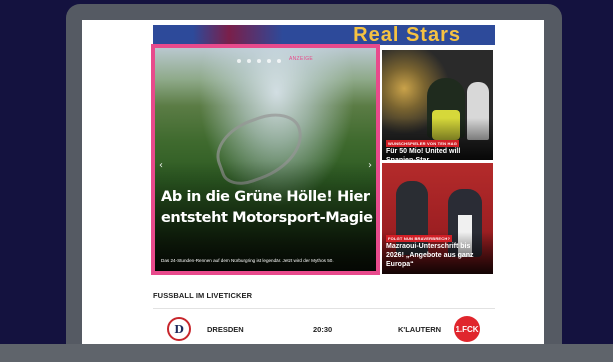  What do you see at coordinates (420, 329) in the screenshot?
I see `away-team: K'LAUTERN` at bounding box center [420, 329].